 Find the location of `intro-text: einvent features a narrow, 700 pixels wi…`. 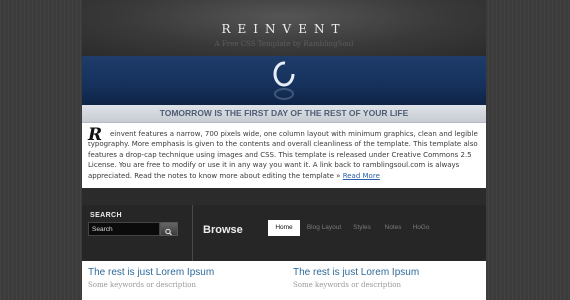

intro-text: einvent features a narrow, 700 pixels wi… is located at coordinates (283, 155).